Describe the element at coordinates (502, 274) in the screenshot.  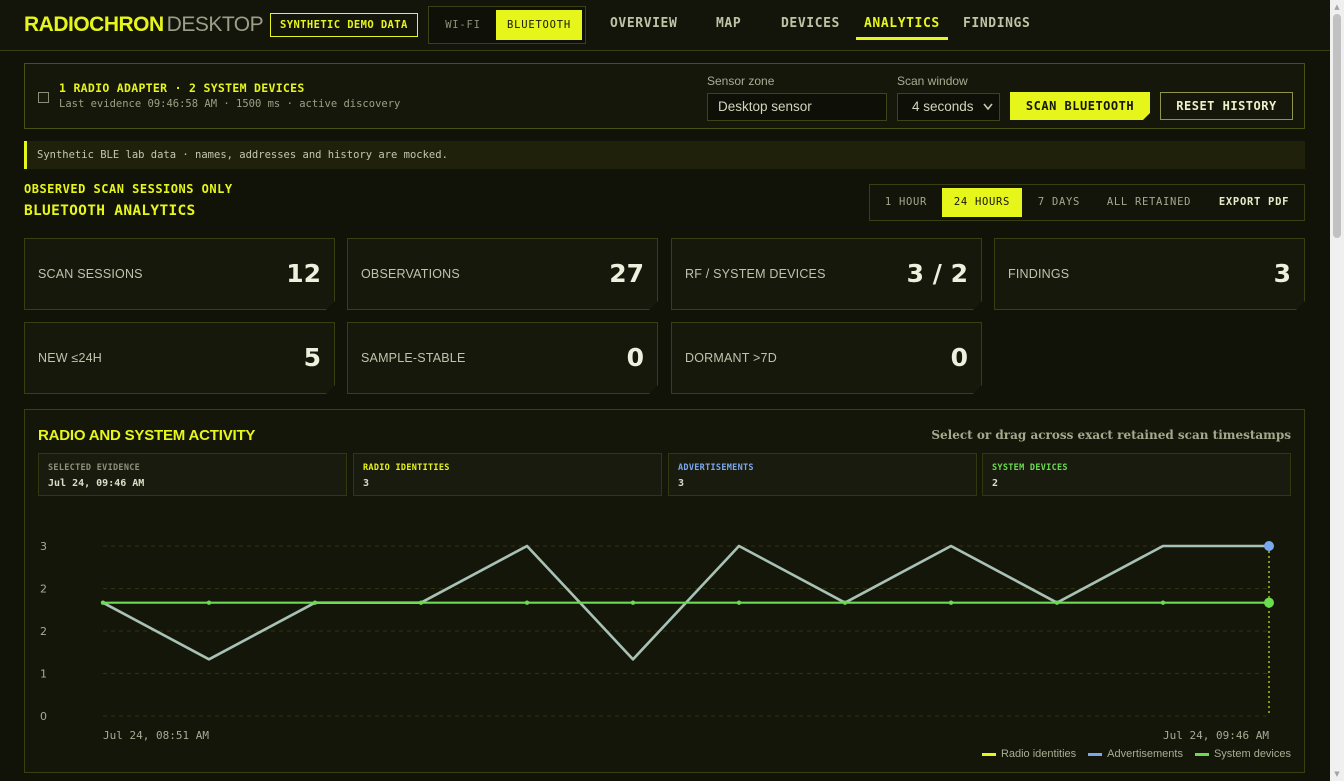
I see `stat-card-observations: OBSERVATIONS 27` at that location.